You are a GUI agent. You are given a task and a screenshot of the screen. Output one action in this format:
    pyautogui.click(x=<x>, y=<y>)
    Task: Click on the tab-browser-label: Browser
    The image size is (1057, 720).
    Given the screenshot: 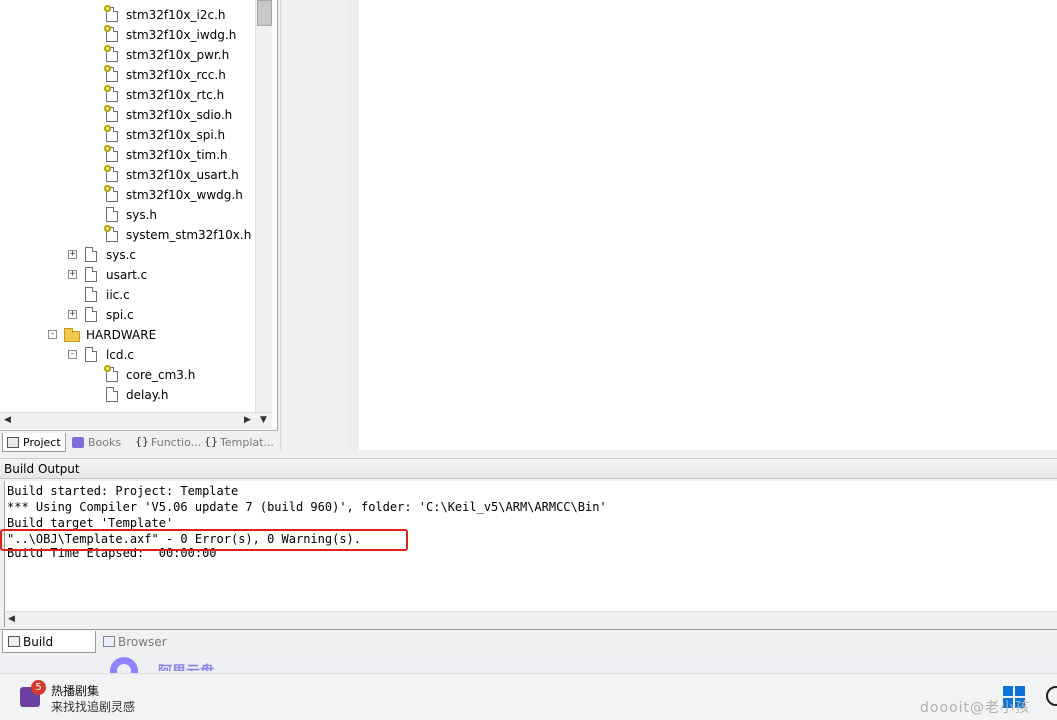 What is the action you would take?
    pyautogui.click(x=142, y=642)
    